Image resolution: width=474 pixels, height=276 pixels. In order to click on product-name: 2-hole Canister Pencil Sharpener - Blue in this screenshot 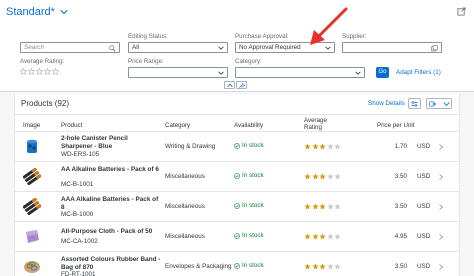, I will do `click(111, 142)`.